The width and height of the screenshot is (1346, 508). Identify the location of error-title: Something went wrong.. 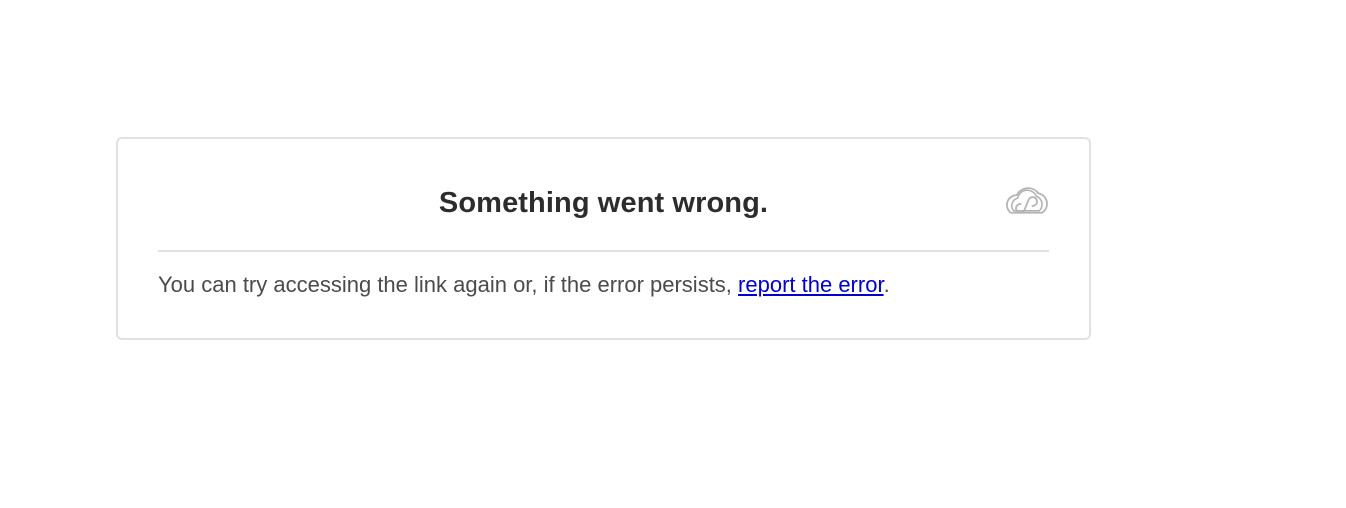
(603, 203).